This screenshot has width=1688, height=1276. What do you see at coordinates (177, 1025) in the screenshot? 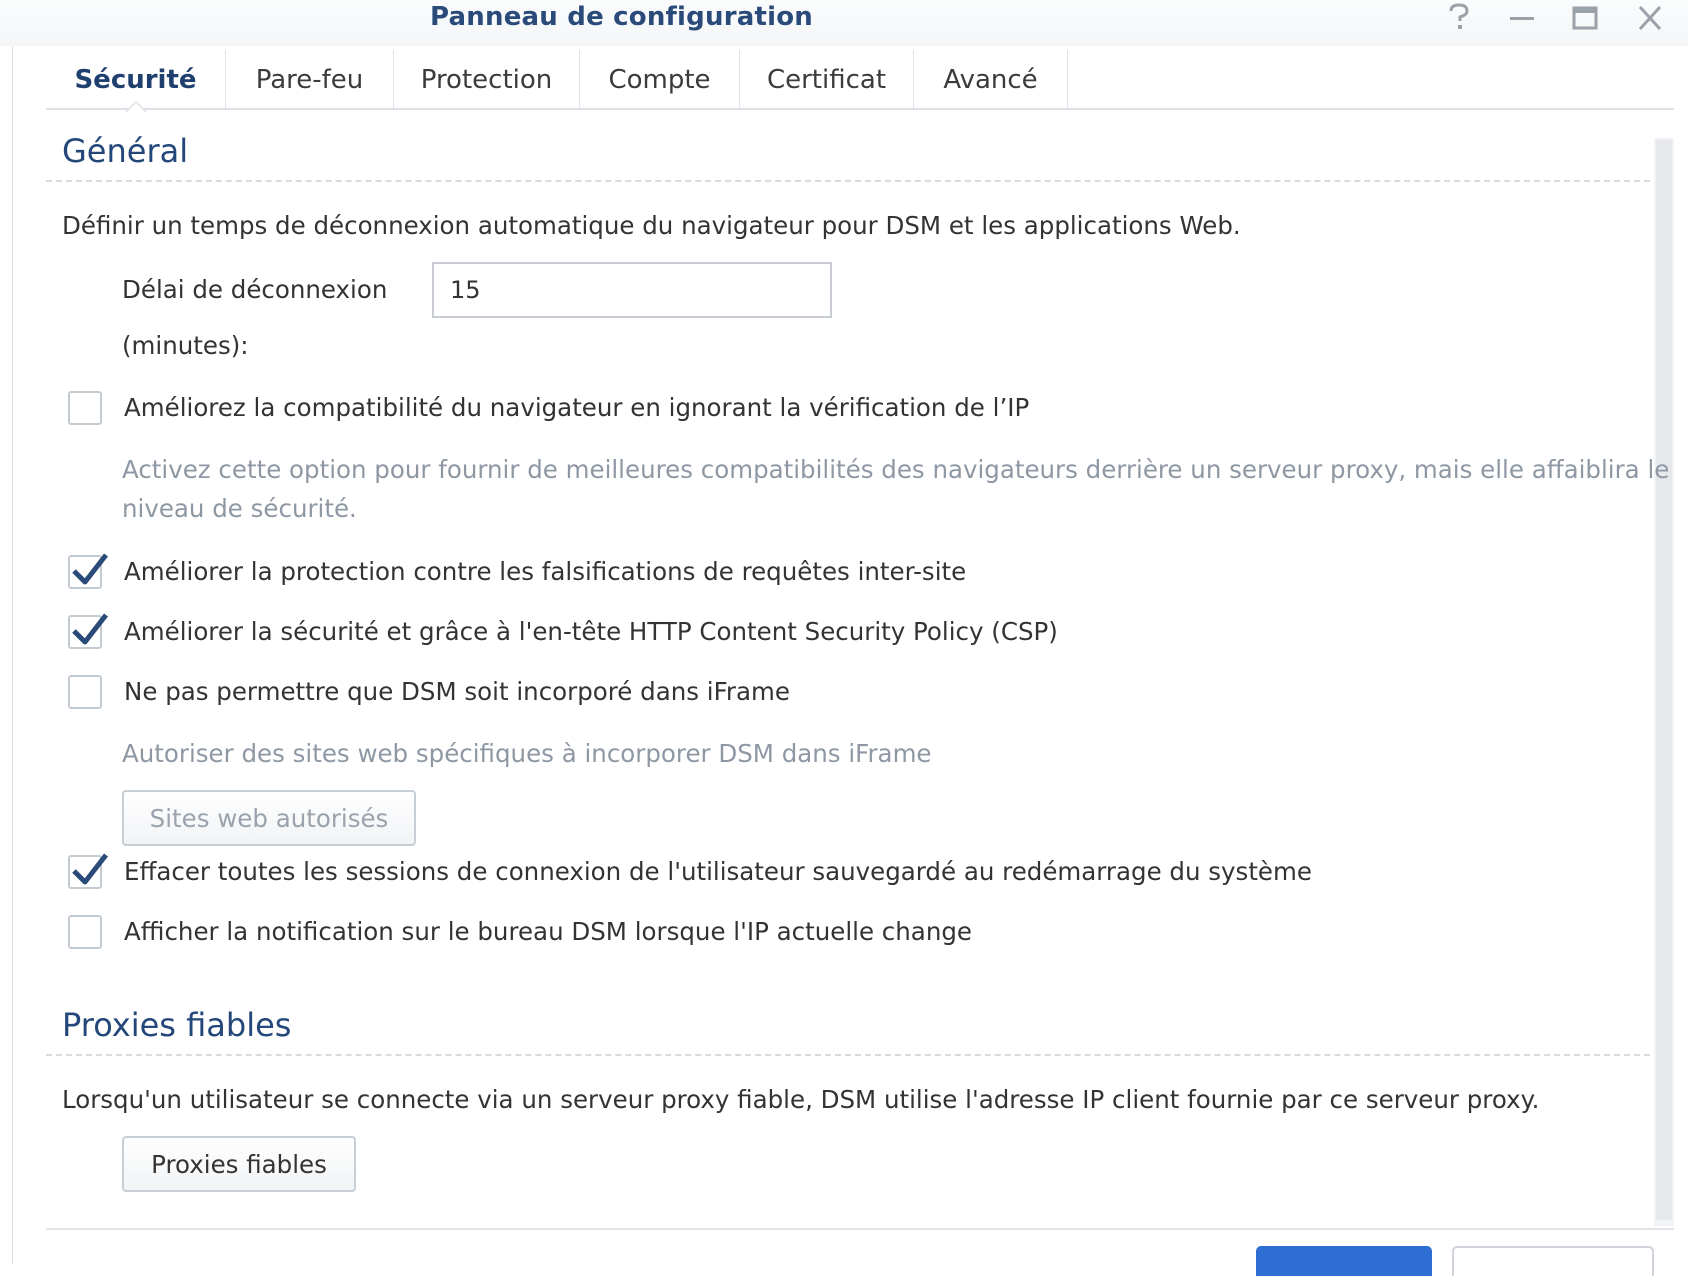
I see `section-heading-proxies: Proxies fiables` at bounding box center [177, 1025].